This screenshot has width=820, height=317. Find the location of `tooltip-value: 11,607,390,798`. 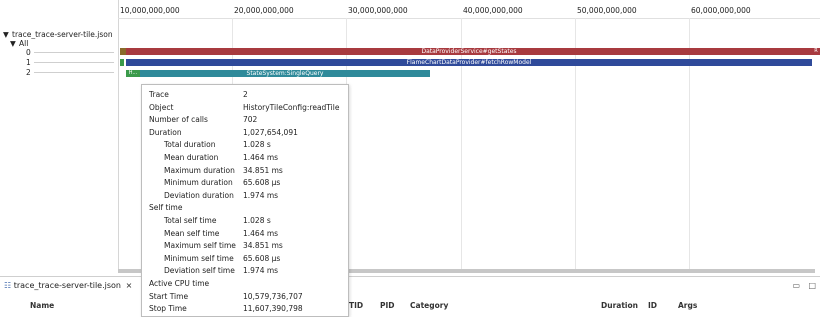

tooltip-value: 11,607,390,798 is located at coordinates (273, 309).